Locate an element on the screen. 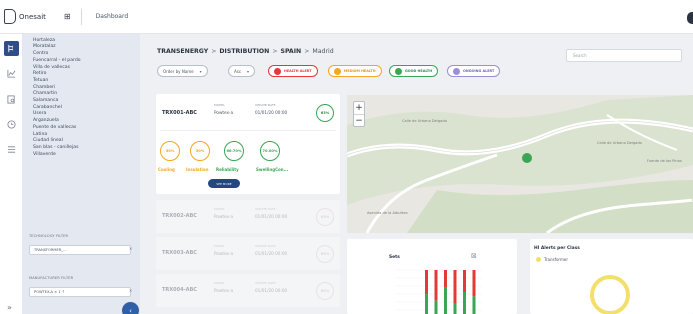 This screenshot has width=693, height=314. asset-name: TRX004-ABC is located at coordinates (179, 290).